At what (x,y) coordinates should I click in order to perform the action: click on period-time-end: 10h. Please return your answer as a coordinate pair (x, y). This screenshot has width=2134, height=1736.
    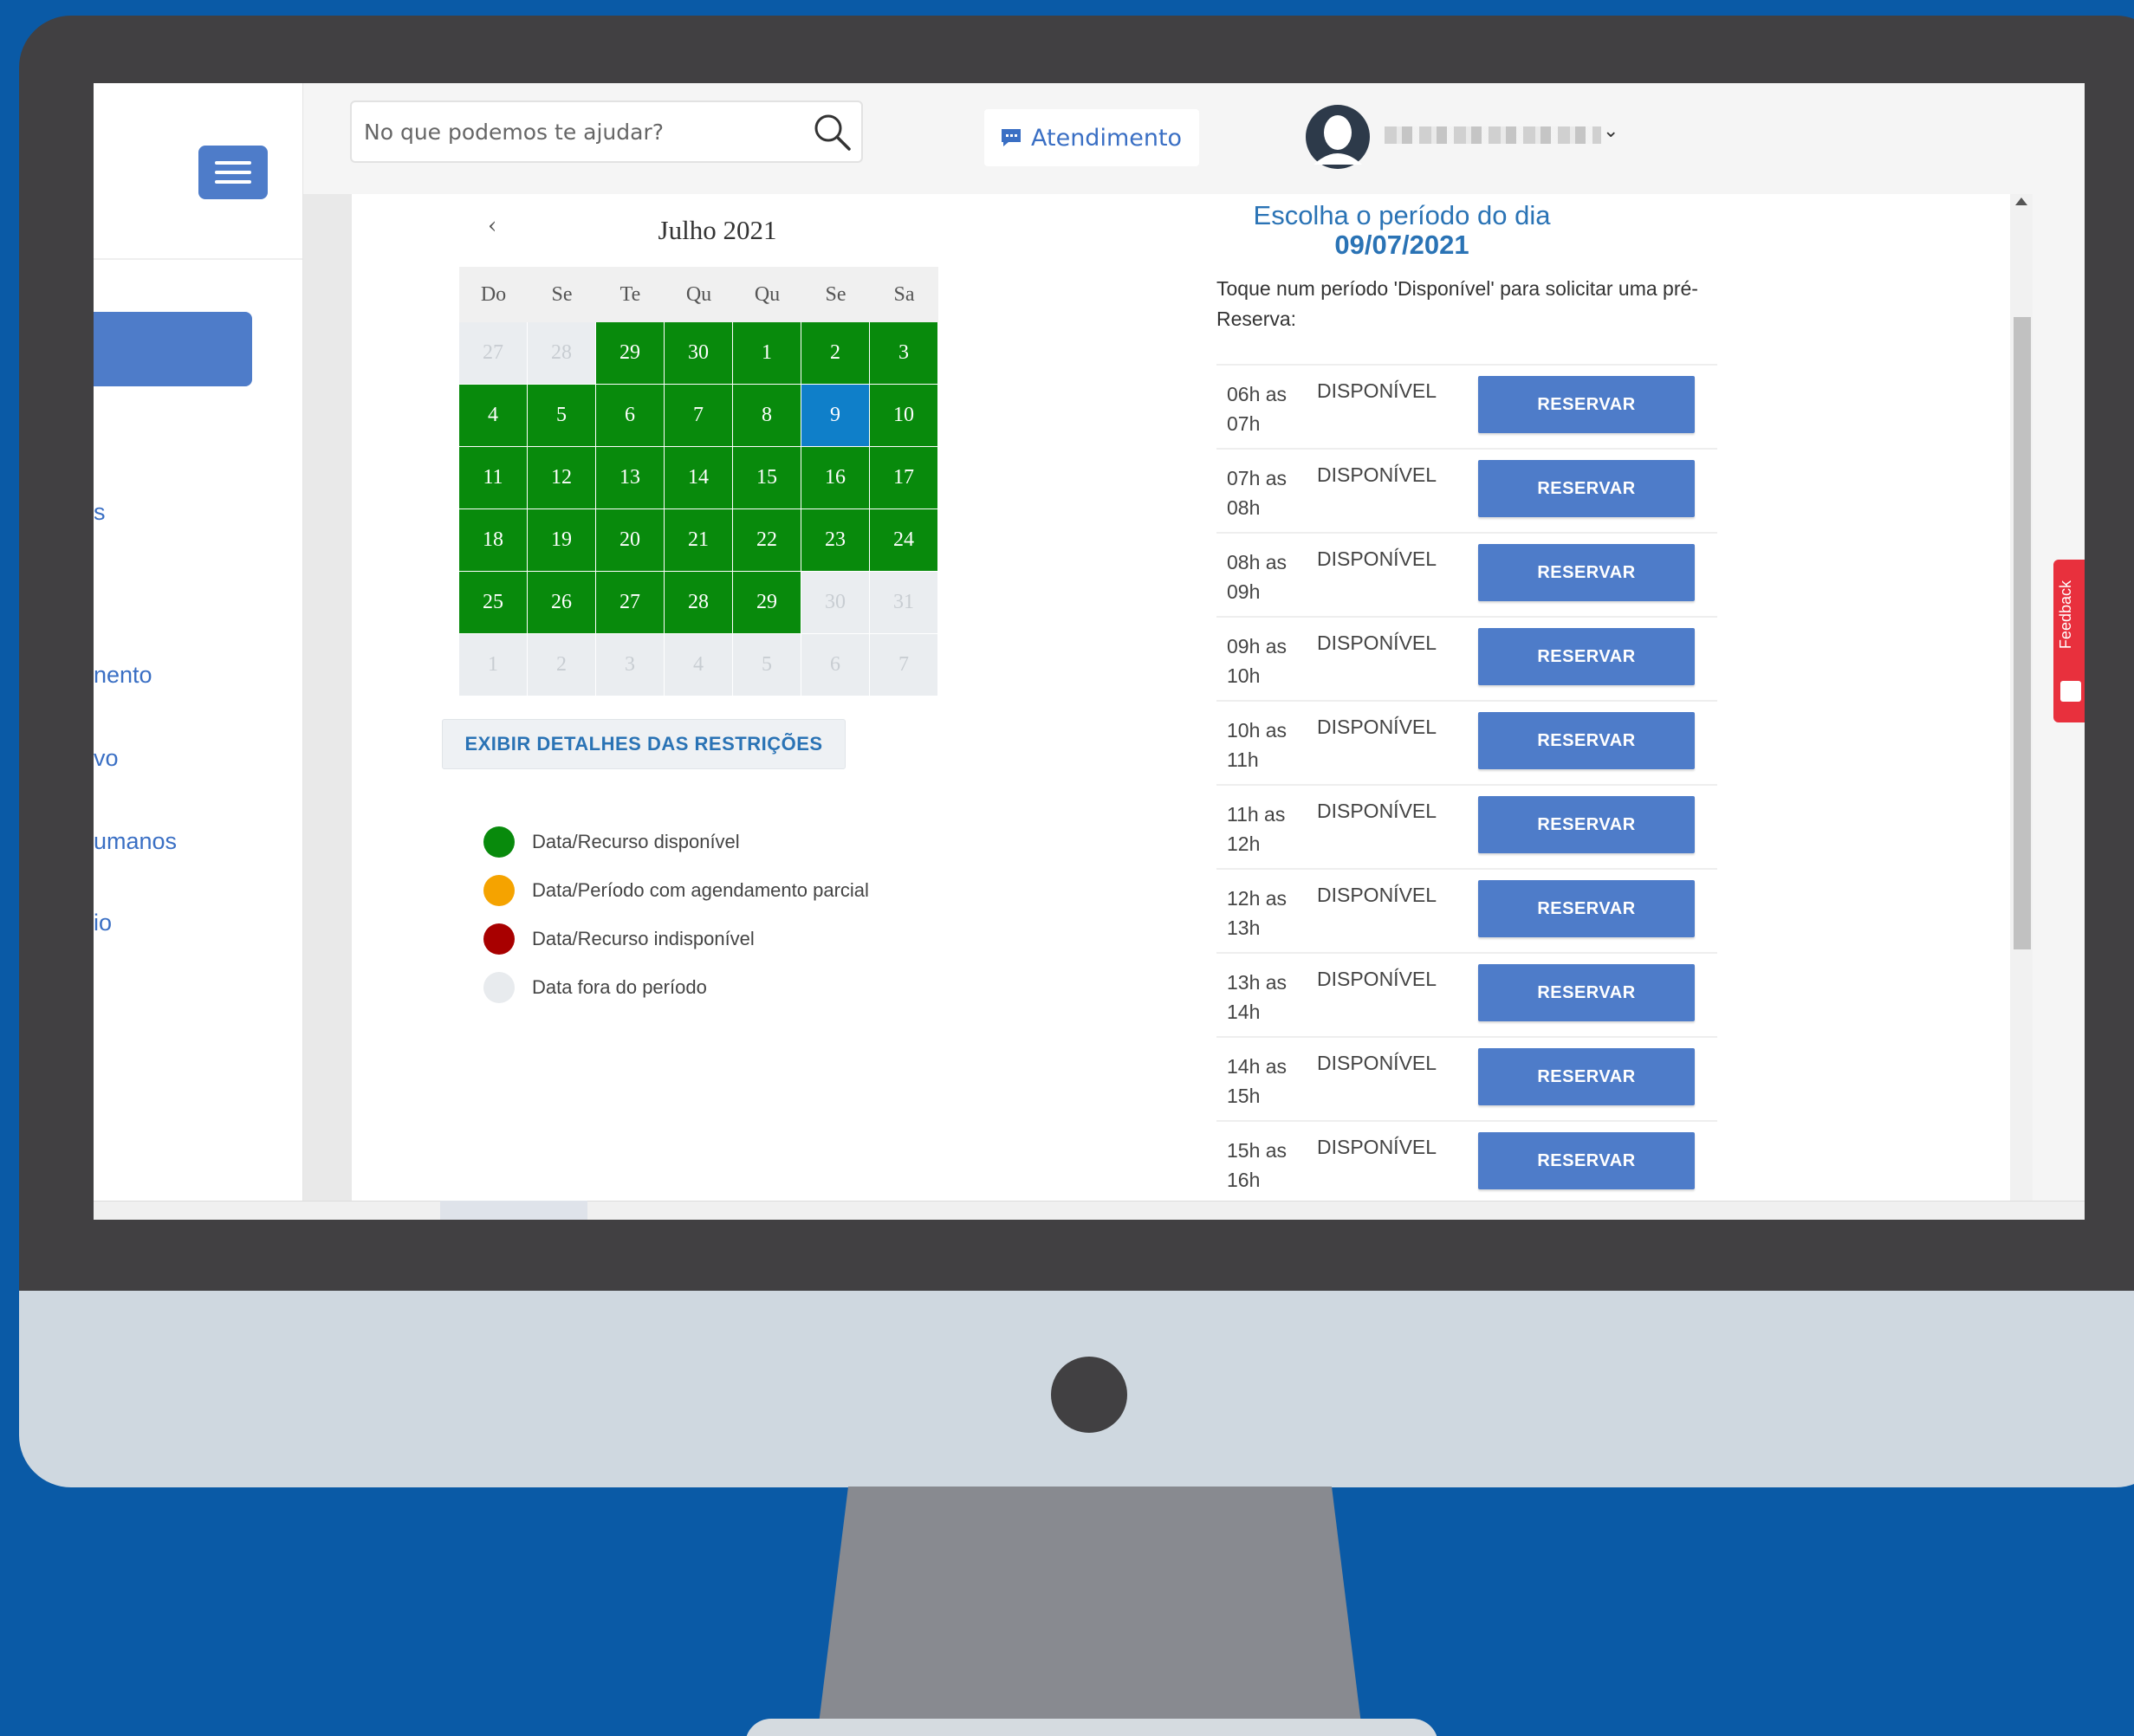
    Looking at the image, I should click on (1244, 676).